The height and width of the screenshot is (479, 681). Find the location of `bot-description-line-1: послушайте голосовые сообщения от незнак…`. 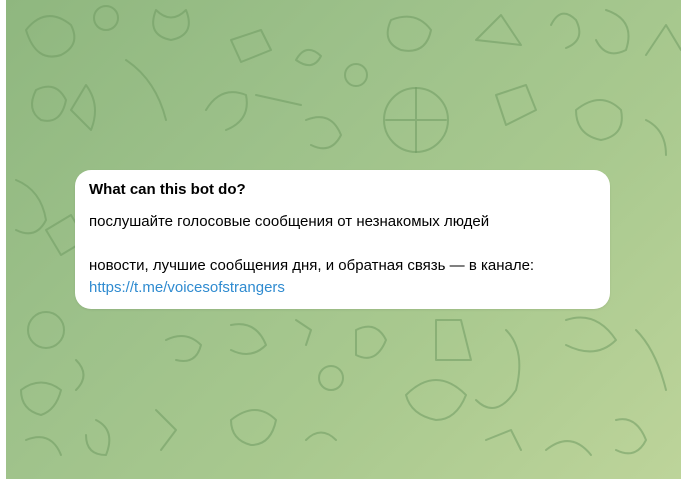

bot-description-line-1: послушайте голосовые сообщения от незнак… is located at coordinates (289, 221).